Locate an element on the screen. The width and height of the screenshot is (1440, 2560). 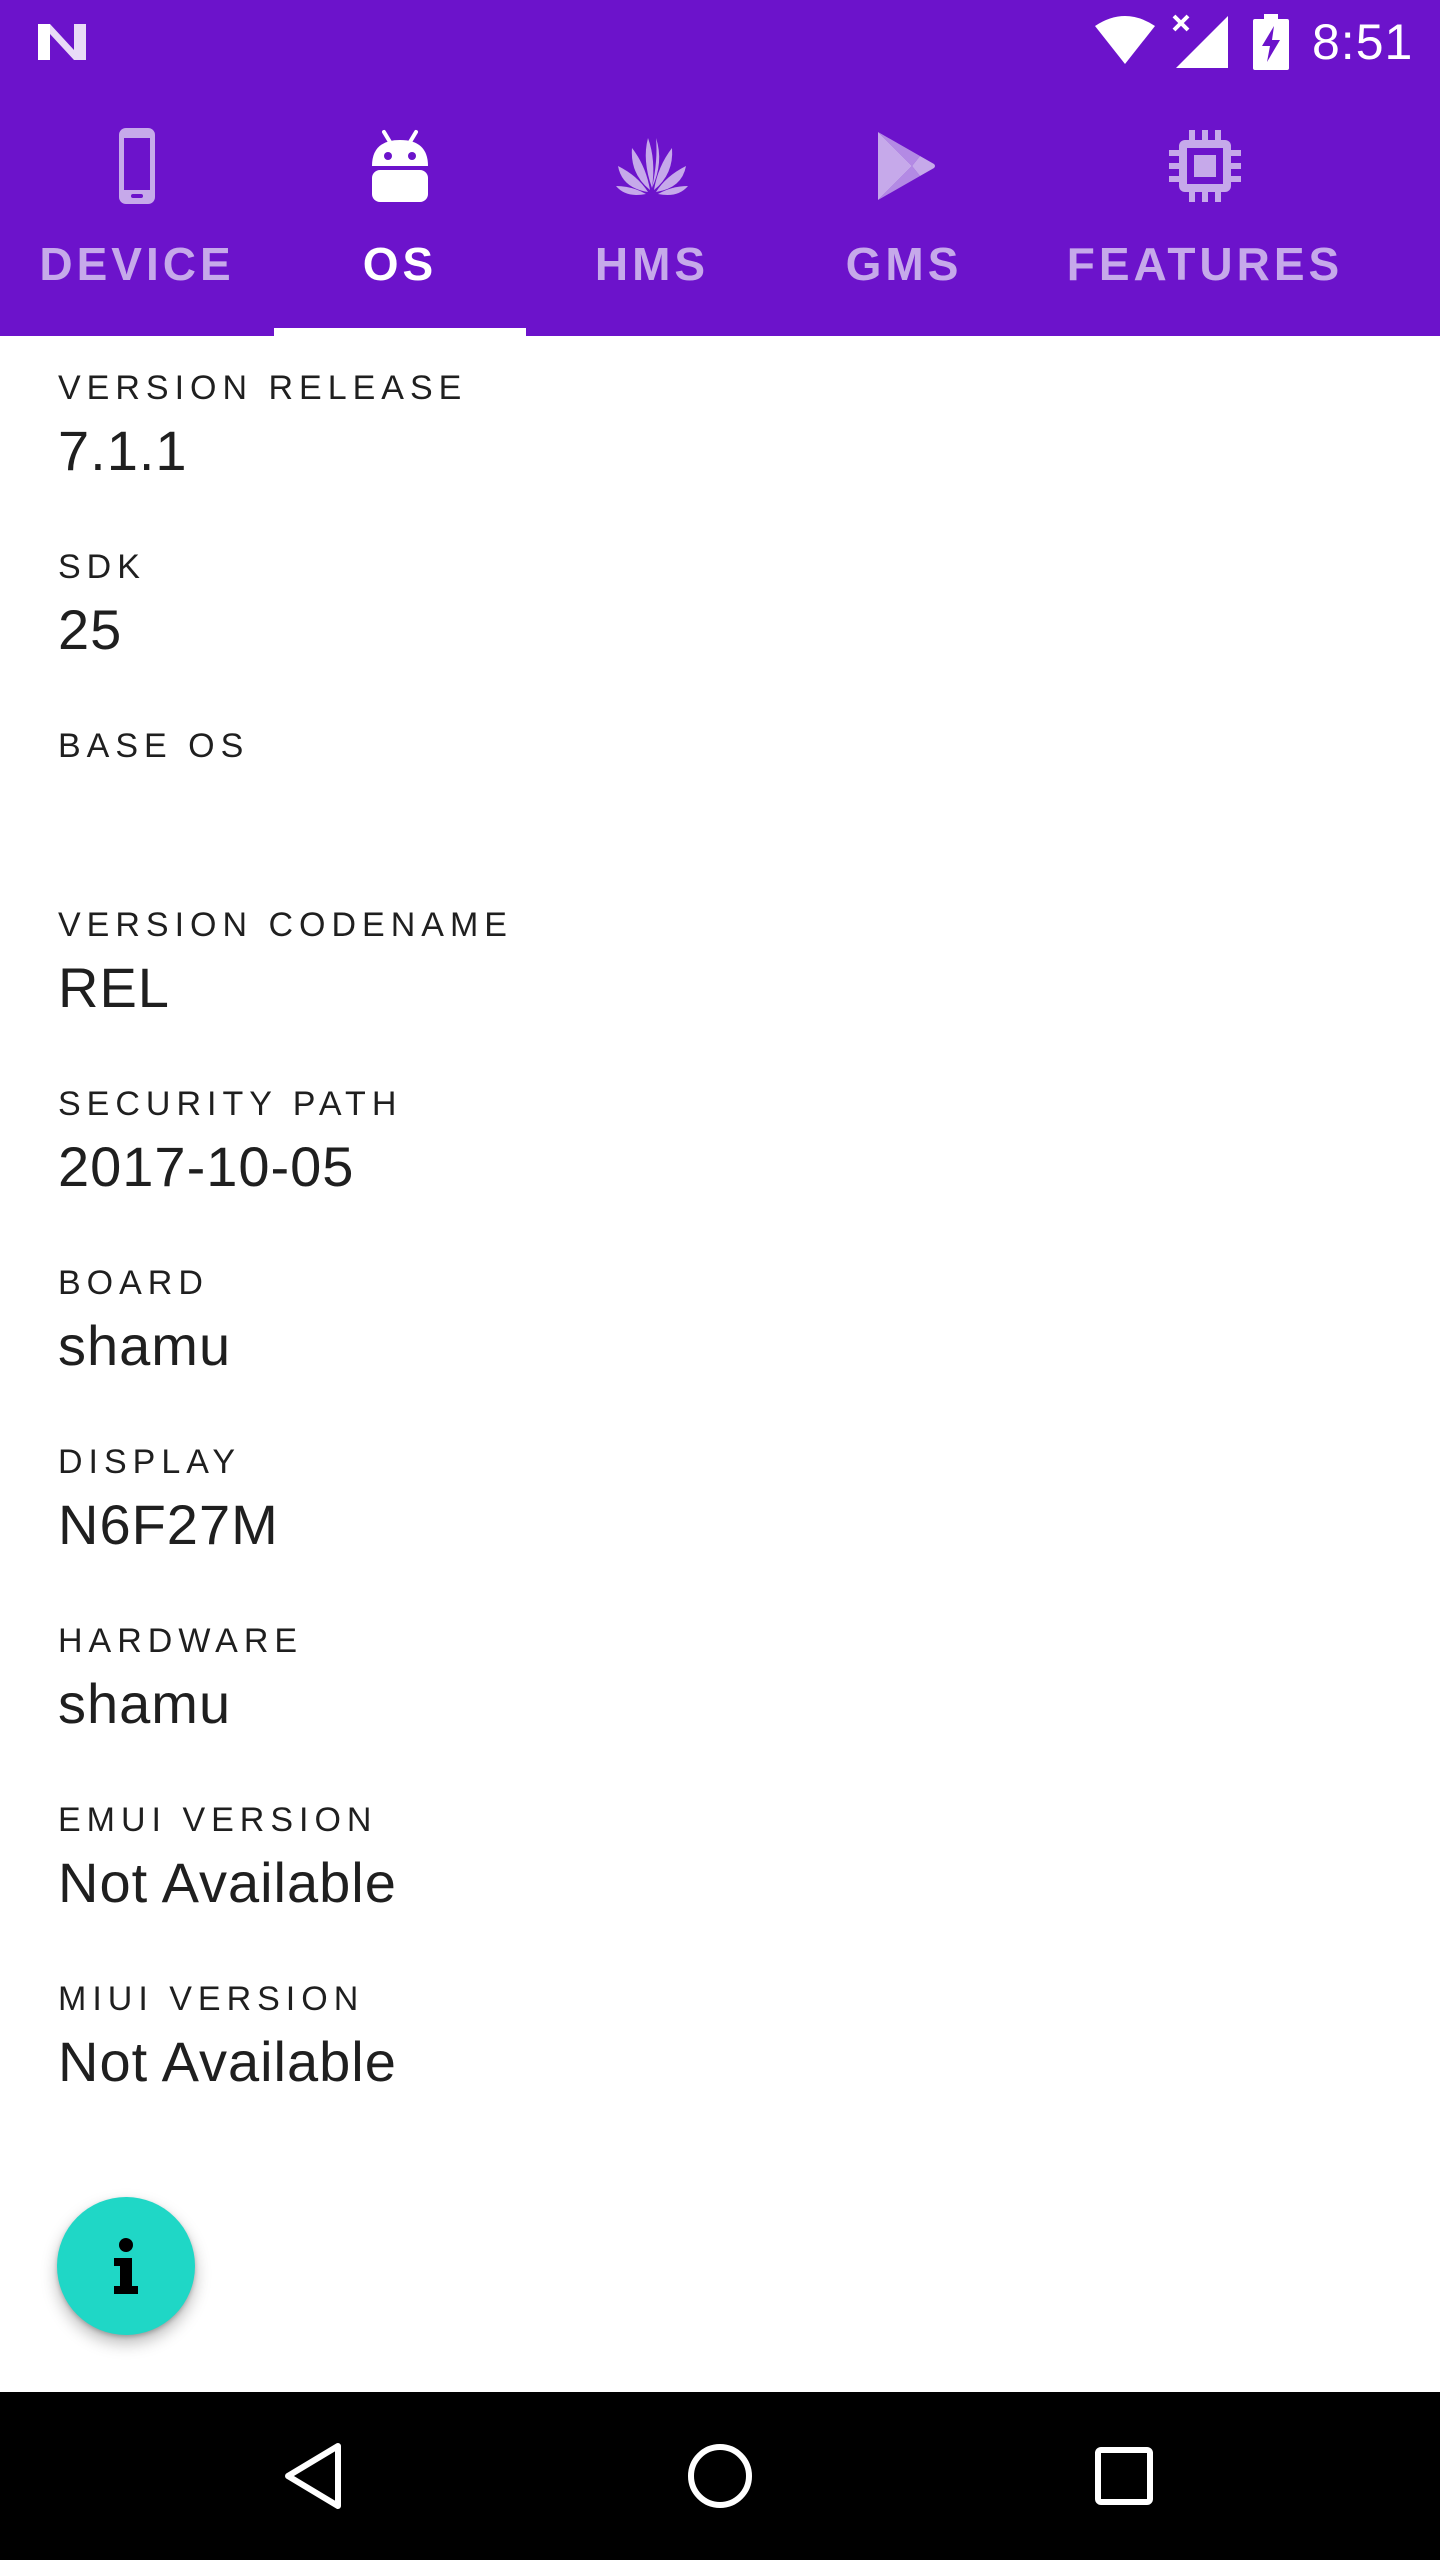
tab-features: FEATURES is located at coordinates (1205, 210).